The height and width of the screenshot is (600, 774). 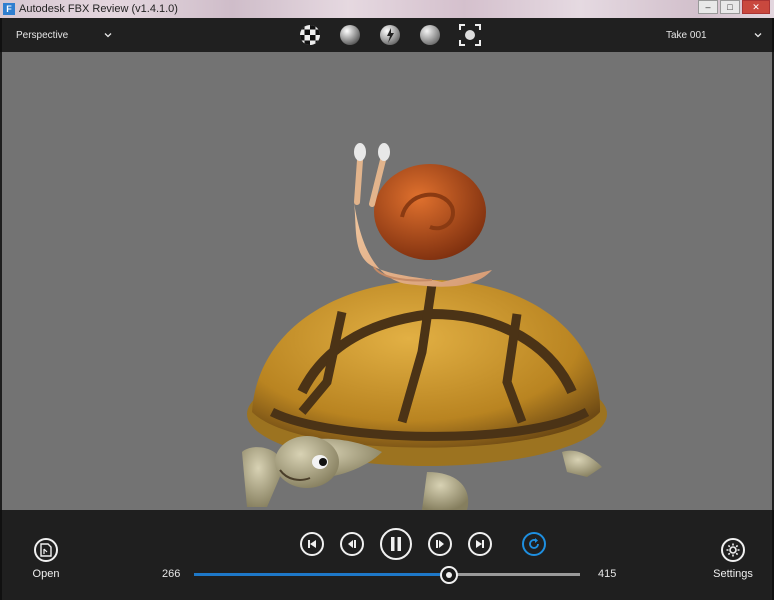 I want to click on checker-shading-icon, so click(x=310, y=35).